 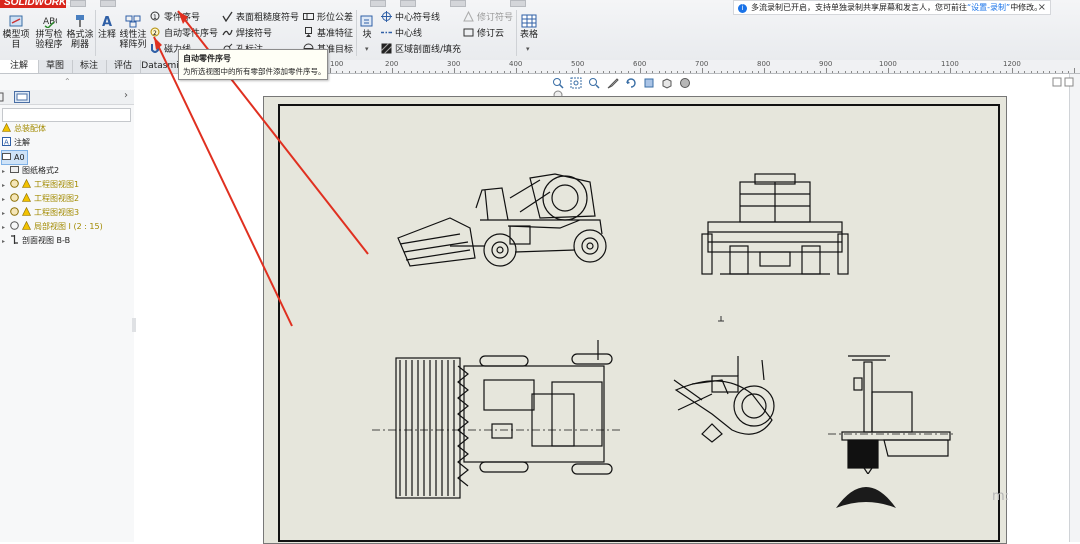 What do you see at coordinates (30, 170) in the screenshot?
I see `tree-item-sheet-format: ▸ 图纸格式2` at bounding box center [30, 170].